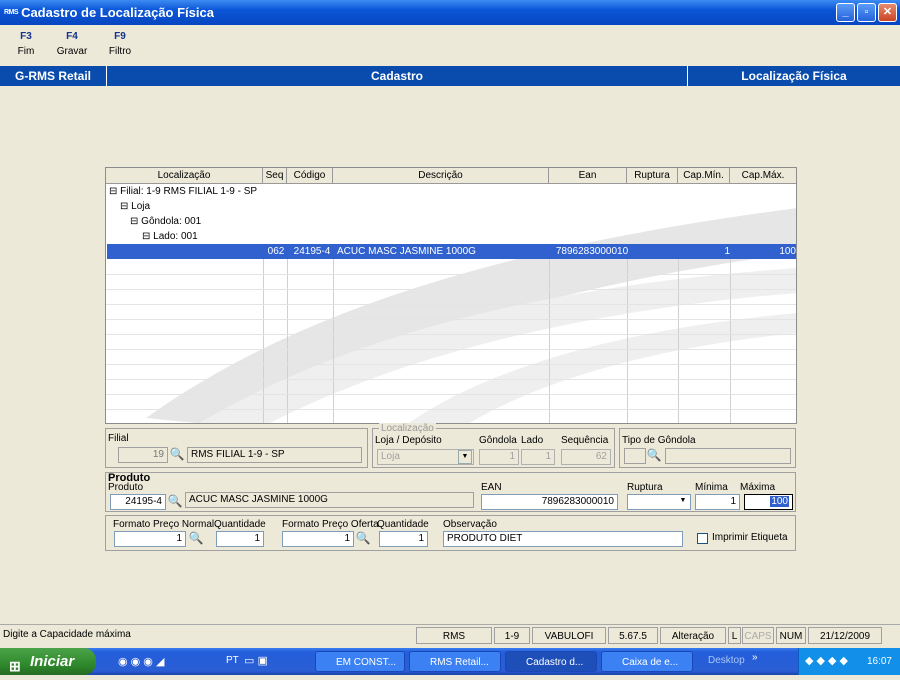 The image size is (900, 680). What do you see at coordinates (791, 635) in the screenshot?
I see `status-num: NUM` at bounding box center [791, 635].